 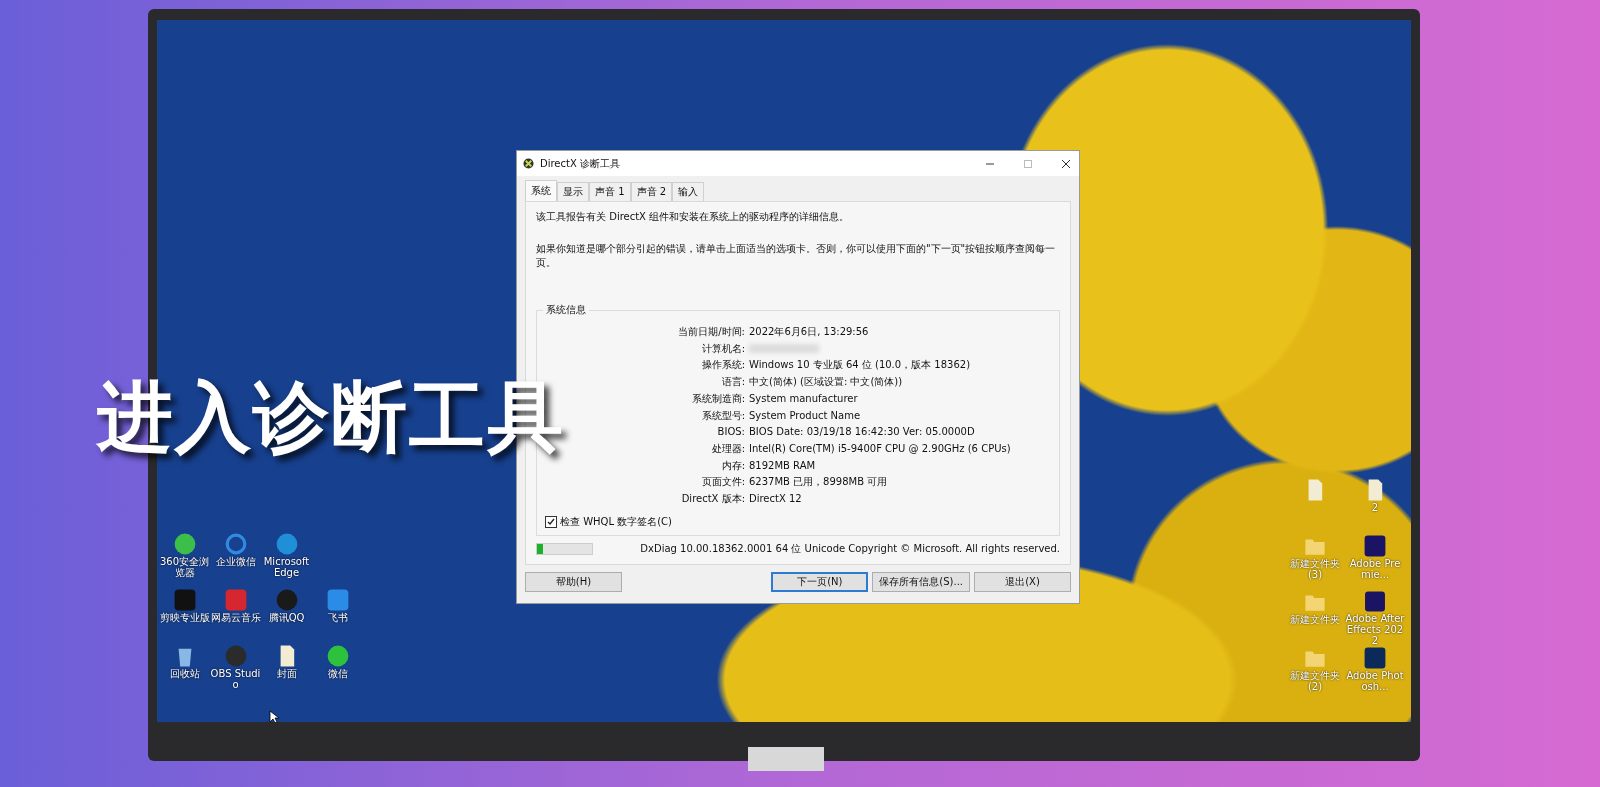 I want to click on info-label: 页面文件:, so click(x=722, y=482).